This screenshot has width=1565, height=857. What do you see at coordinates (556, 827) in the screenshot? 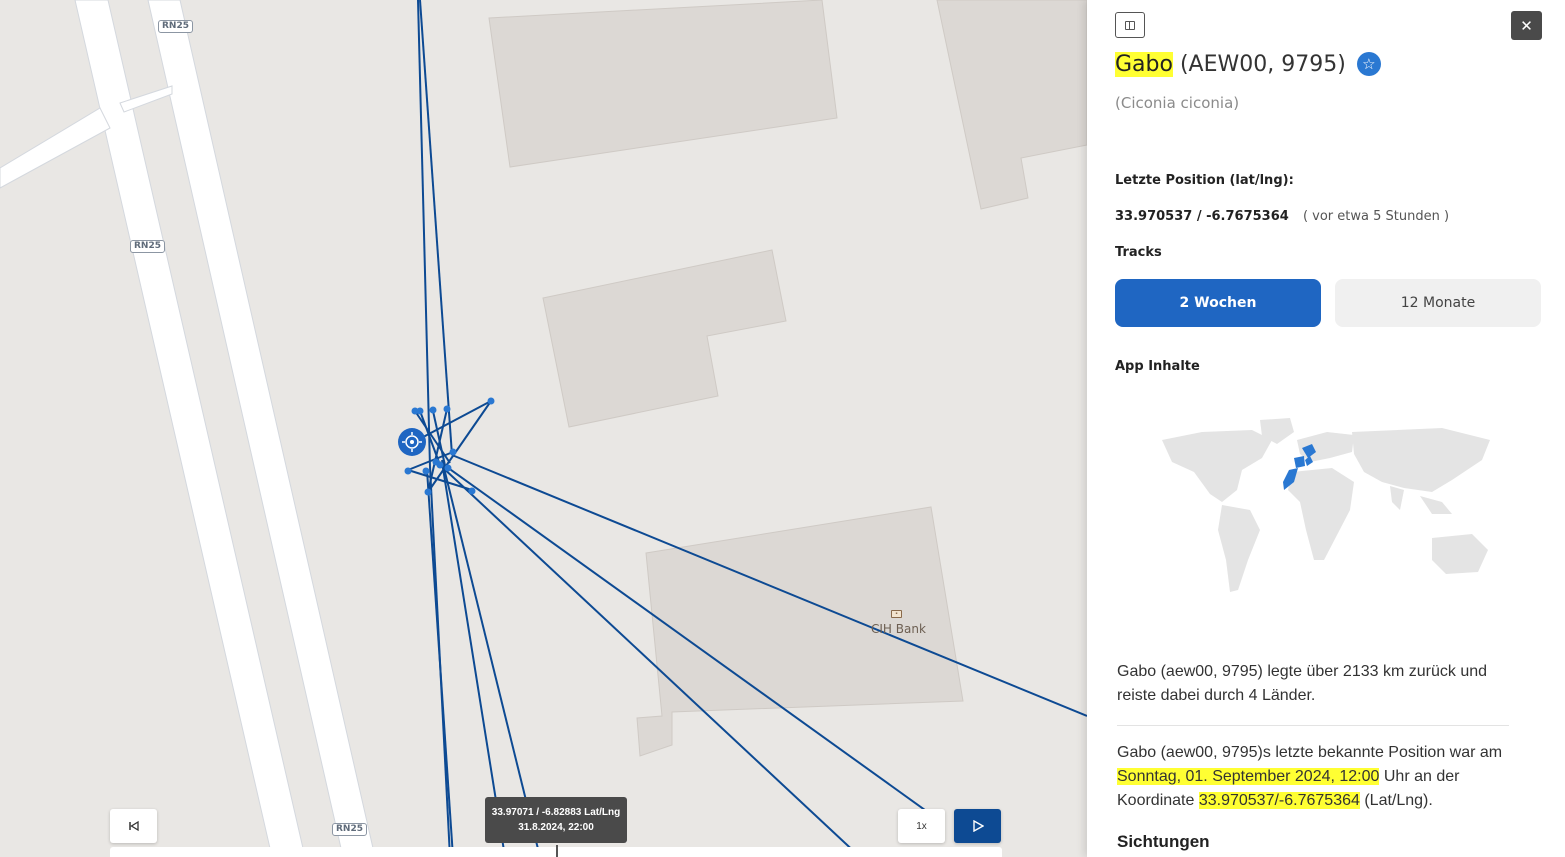
I see `tooltip-date: 31.8.2024, 22:00` at bounding box center [556, 827].